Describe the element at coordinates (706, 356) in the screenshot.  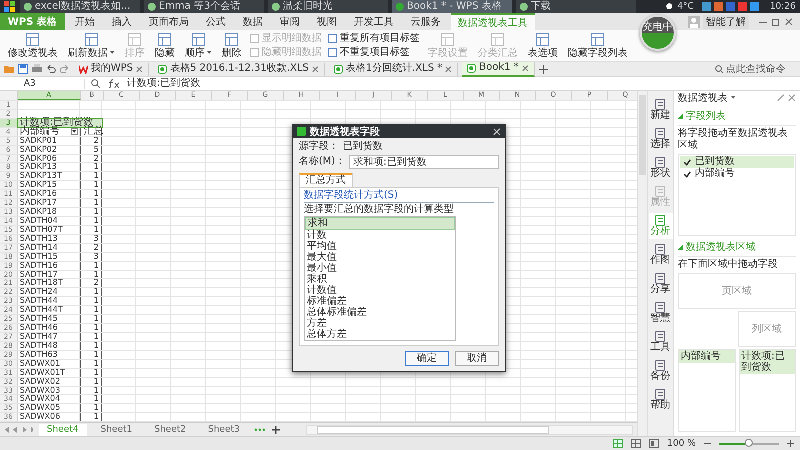
I see `row-field: 内部编号` at that location.